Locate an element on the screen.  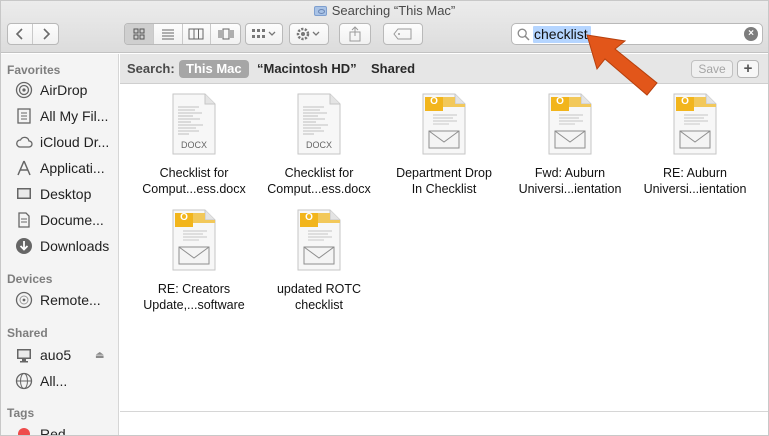
tag-icon is located at coordinates (402, 34).